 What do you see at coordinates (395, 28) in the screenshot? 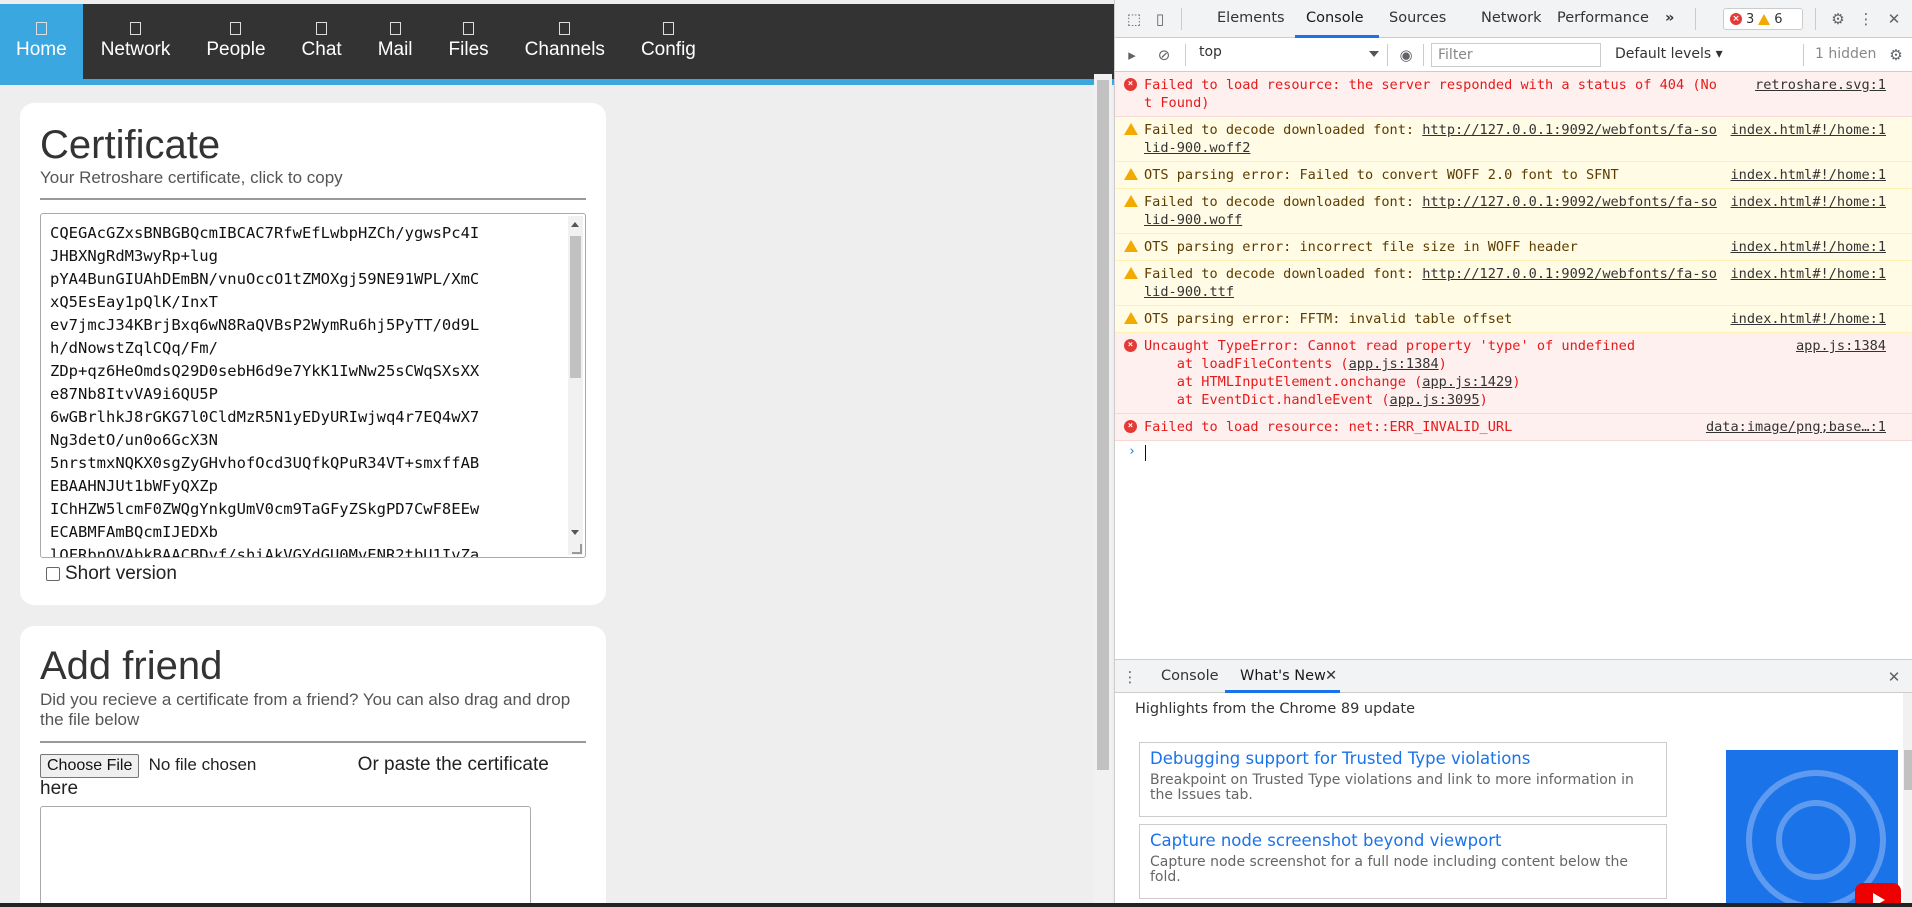
I see `mail-icon` at bounding box center [395, 28].